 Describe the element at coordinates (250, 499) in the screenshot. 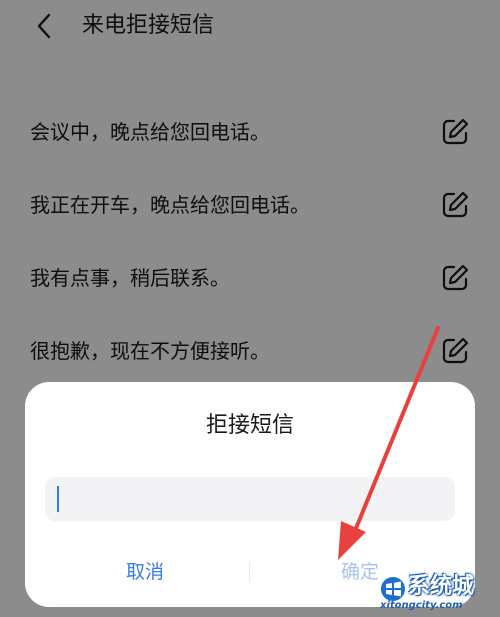

I see `sms-text-input` at that location.